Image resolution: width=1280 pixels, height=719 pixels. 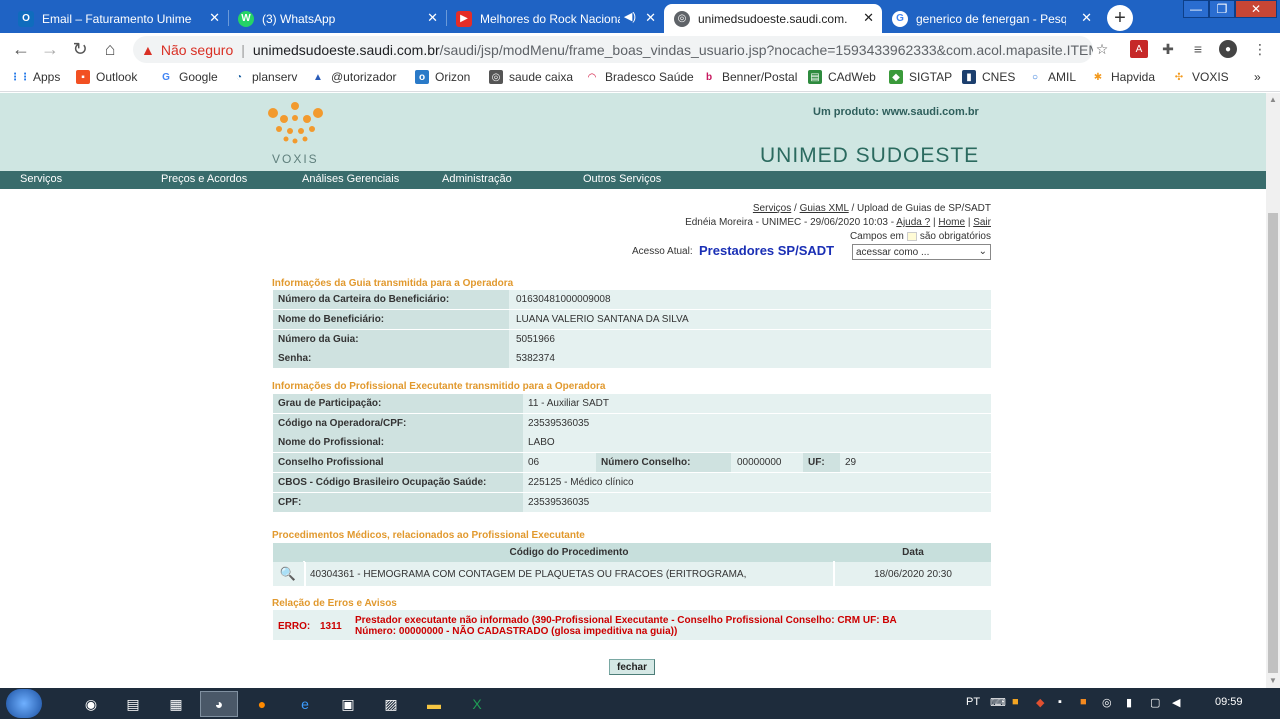 What do you see at coordinates (852, 77) in the screenshot?
I see `bookmark-label: CAdWeb` at bounding box center [852, 77].